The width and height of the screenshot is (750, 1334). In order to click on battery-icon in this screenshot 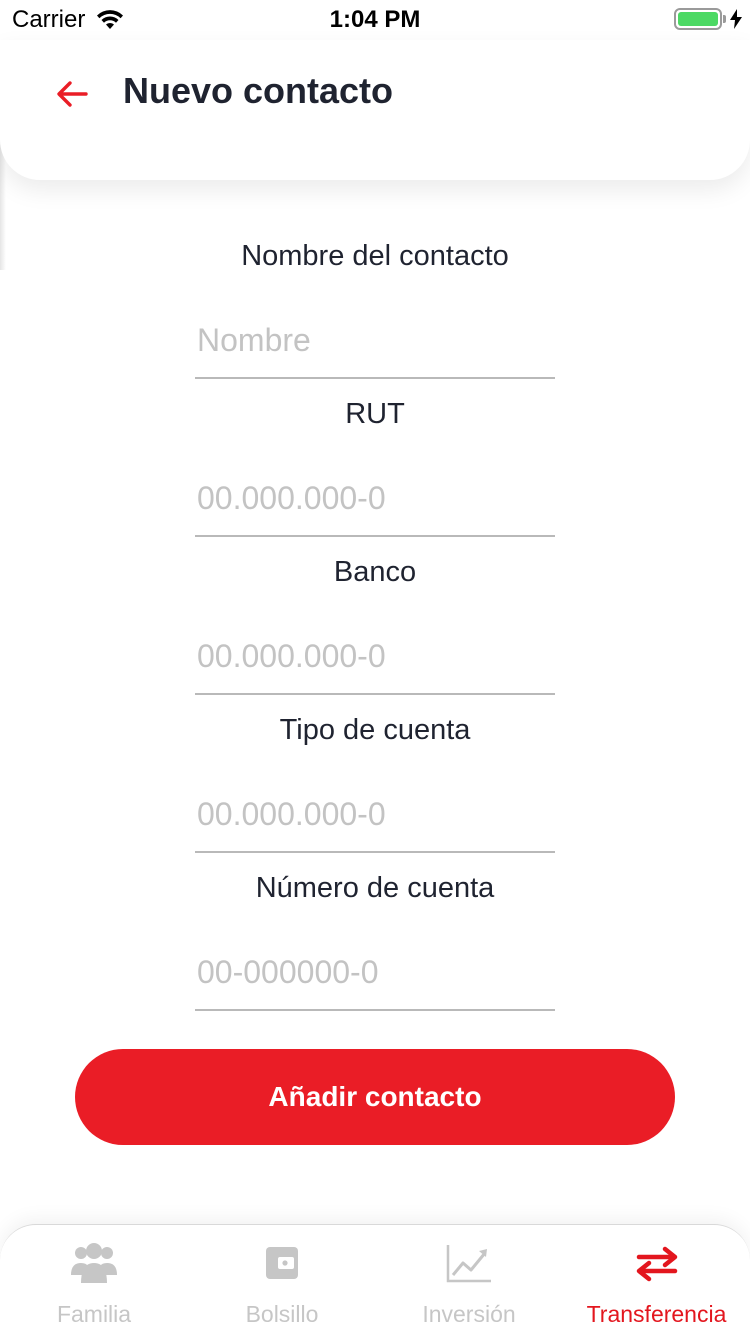, I will do `click(698, 19)`.